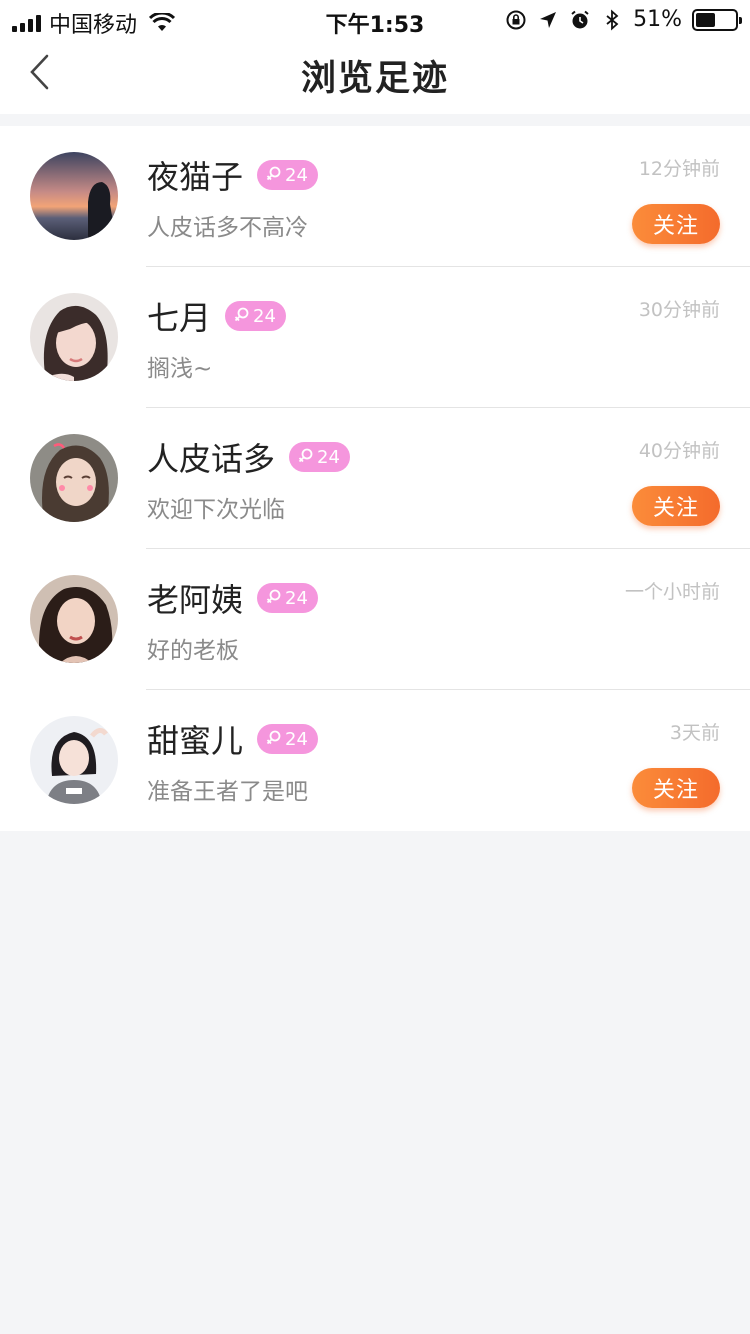 The height and width of the screenshot is (1334, 750). Describe the element at coordinates (516, 19) in the screenshot. I see `rotation-lock-icon` at that location.